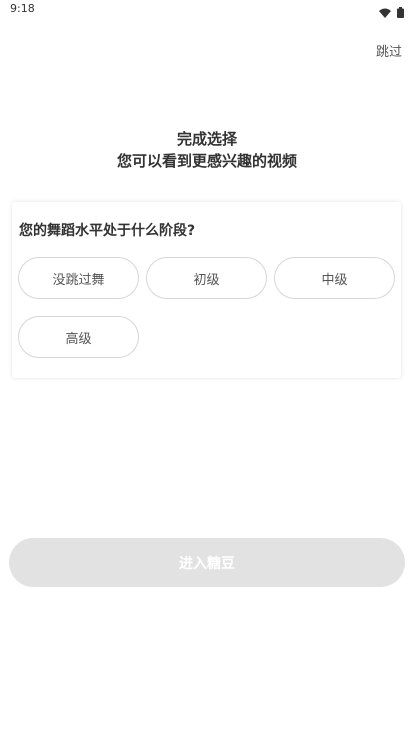 The width and height of the screenshot is (414, 737). What do you see at coordinates (206, 278) in the screenshot?
I see `option-beginner: 初级` at bounding box center [206, 278].